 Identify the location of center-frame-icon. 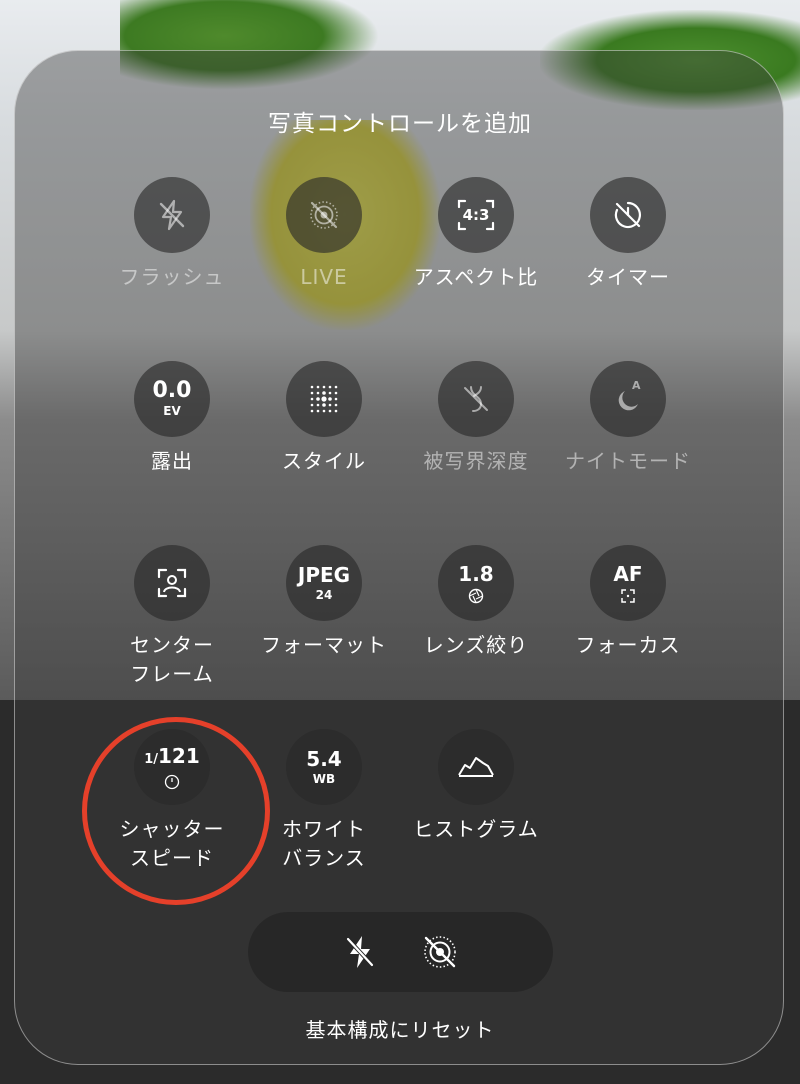
(172, 583).